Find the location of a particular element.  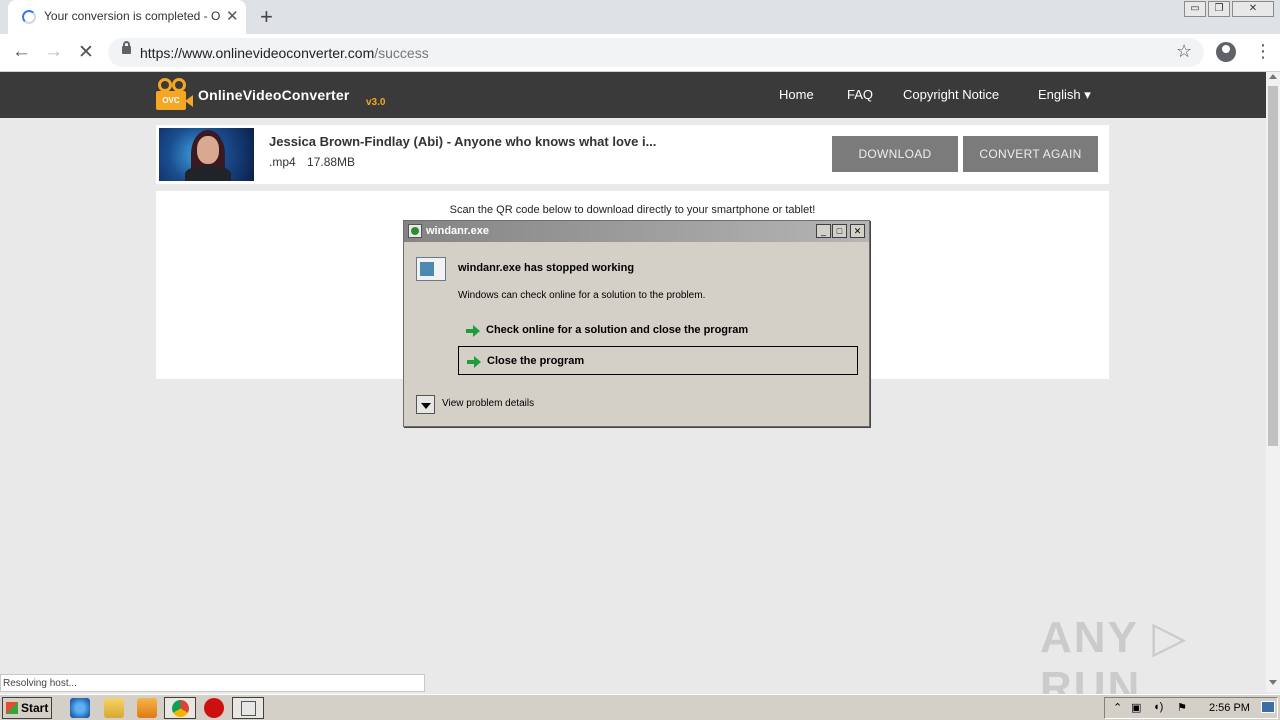

video-size: 17.88MB is located at coordinates (331, 162).